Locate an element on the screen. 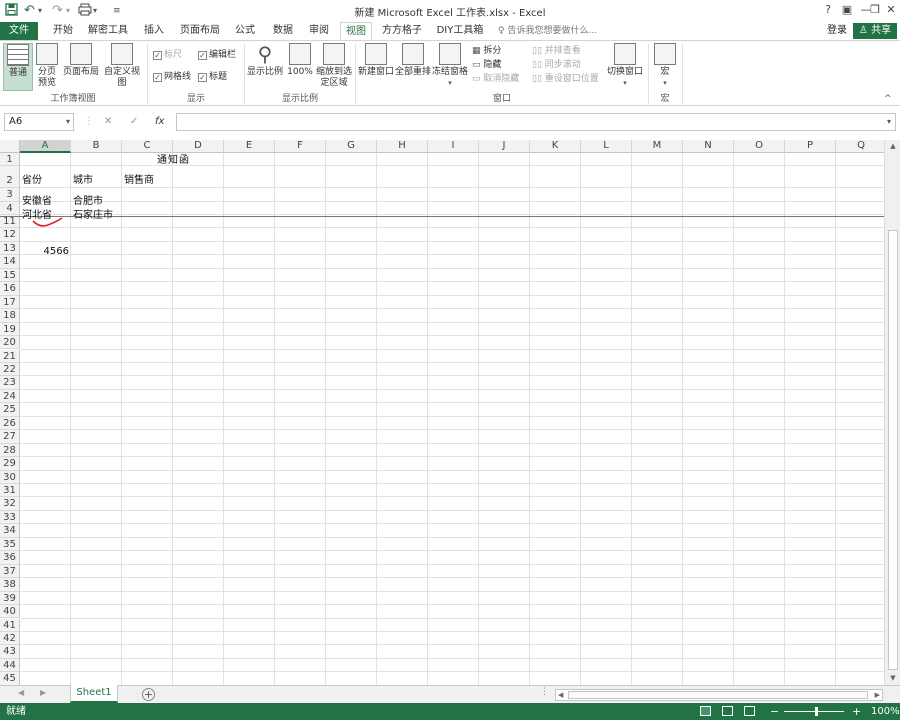 The image size is (900, 720). column-header-G: G is located at coordinates (351, 146).